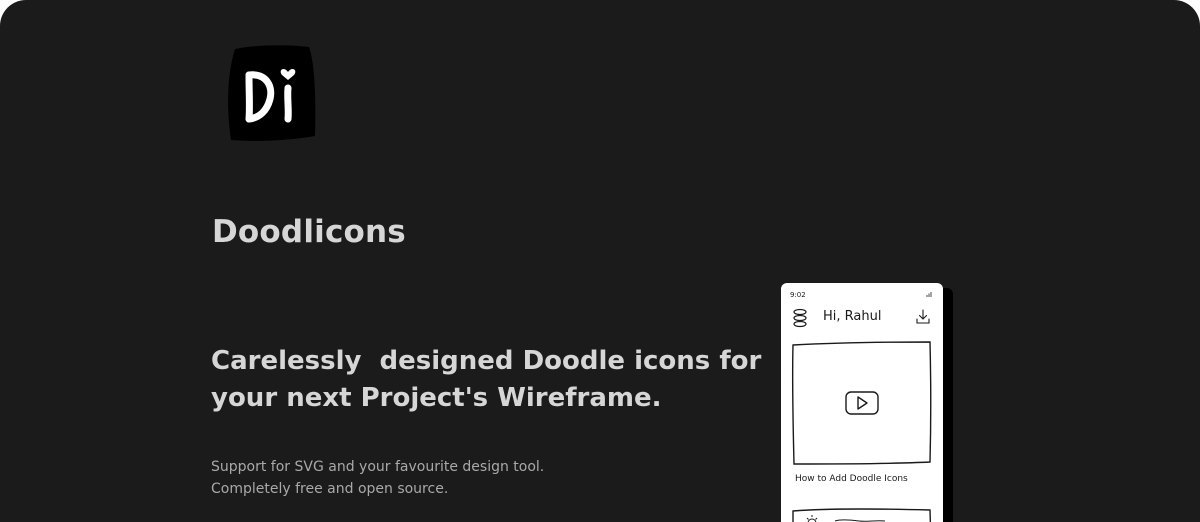 This screenshot has height=522, width=1200. I want to click on site-title: Doodlicons, so click(309, 232).